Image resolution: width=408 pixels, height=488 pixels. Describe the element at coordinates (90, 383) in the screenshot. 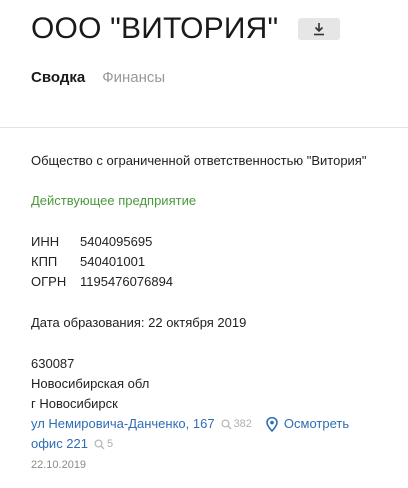

I see `region: Новосибирская обл` at that location.